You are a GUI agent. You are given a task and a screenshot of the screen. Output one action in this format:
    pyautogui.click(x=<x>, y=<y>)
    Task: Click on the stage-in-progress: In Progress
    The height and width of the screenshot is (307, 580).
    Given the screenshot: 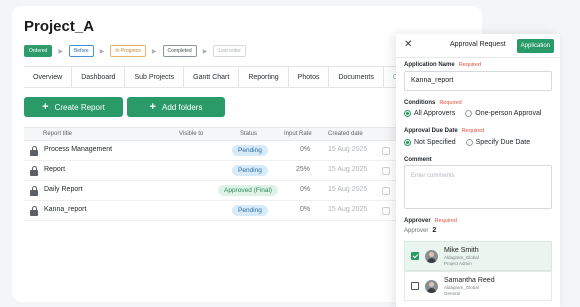 What is the action you would take?
    pyautogui.click(x=128, y=51)
    